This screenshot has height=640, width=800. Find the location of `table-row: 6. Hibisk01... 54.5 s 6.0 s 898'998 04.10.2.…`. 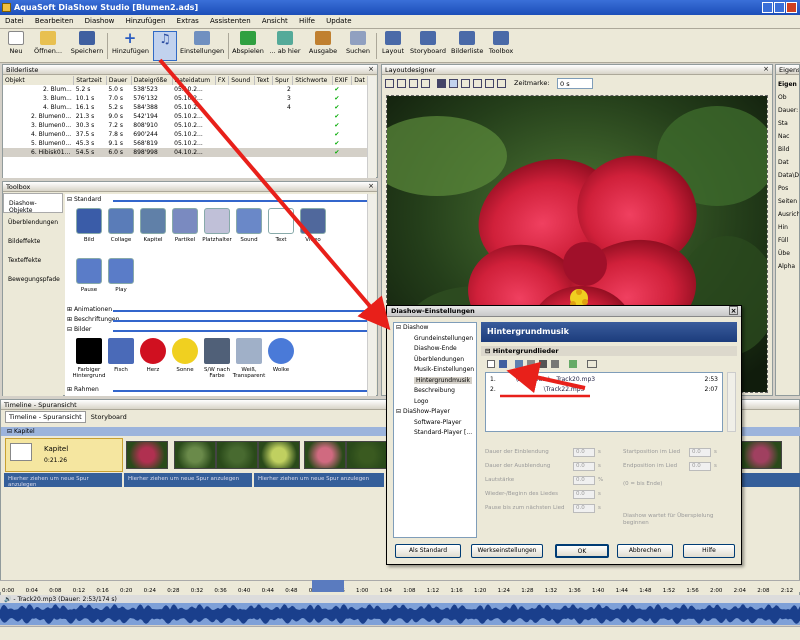

table-row: 6. Hibisk01... 54.5 s 6.0 s 898'998 04.10.2.… is located at coordinates (186, 152).